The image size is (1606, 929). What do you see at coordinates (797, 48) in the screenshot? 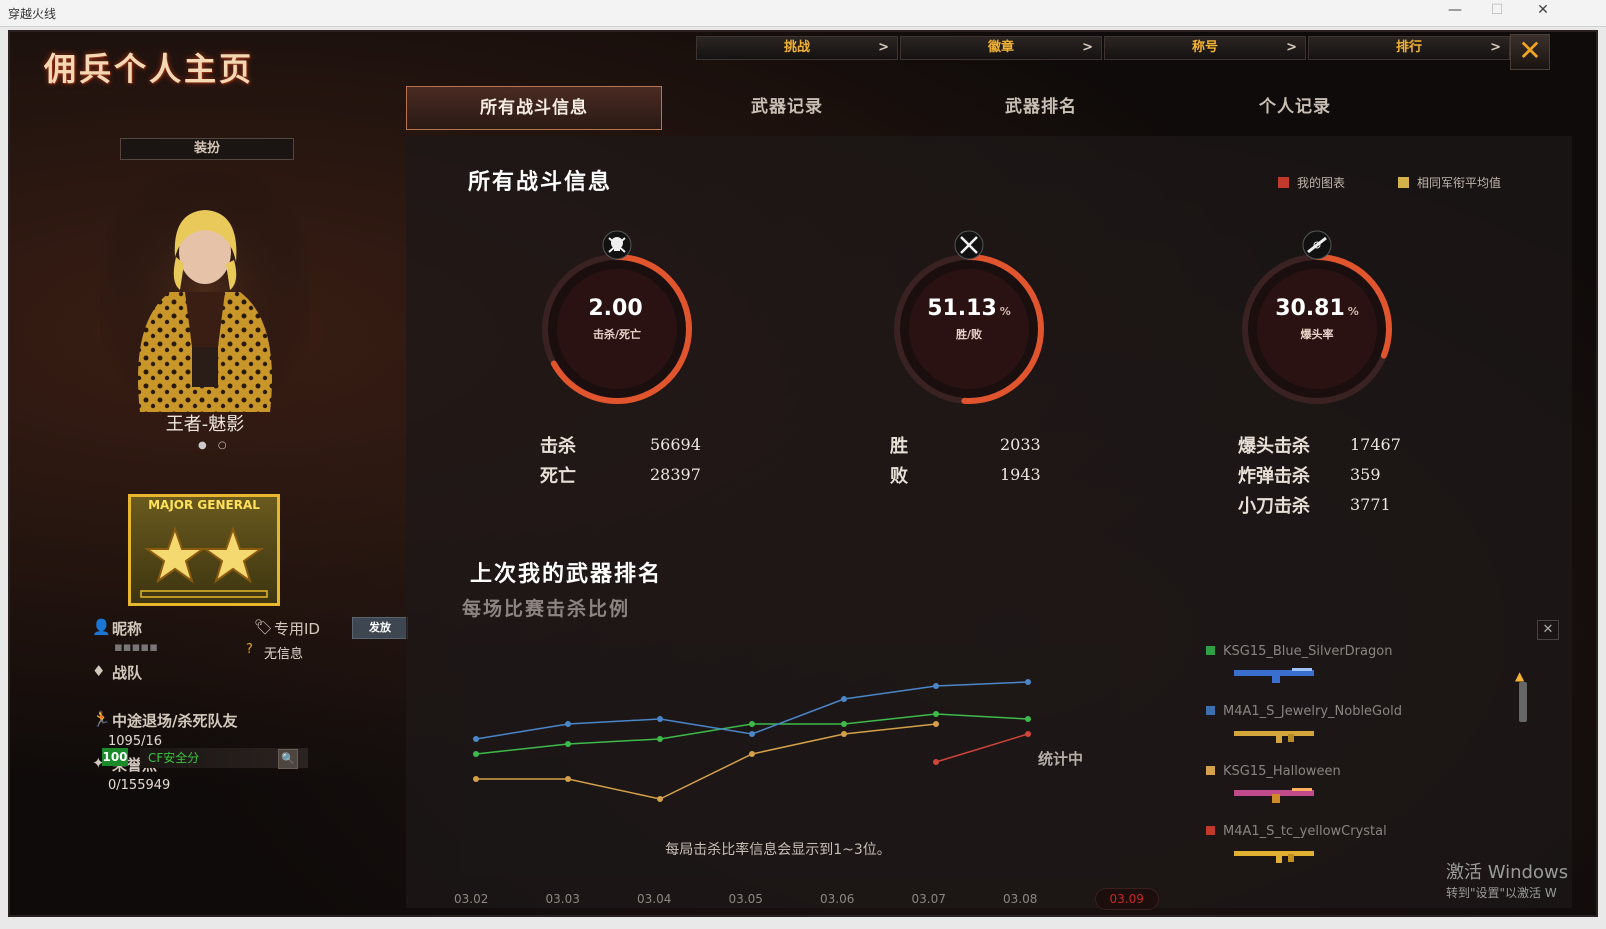
I see `tab-challenge: 挑战 >` at bounding box center [797, 48].